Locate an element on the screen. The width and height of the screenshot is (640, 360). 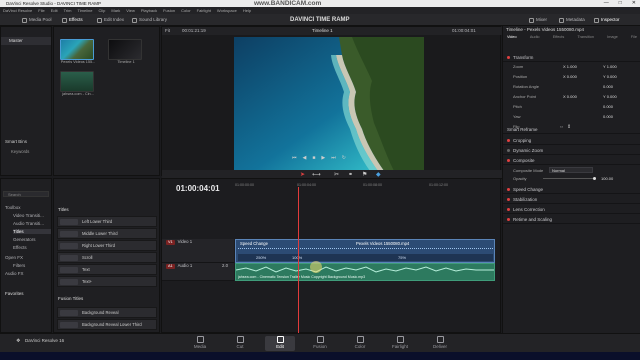
speed-segment-3: 75% is located at coordinates (402, 257).